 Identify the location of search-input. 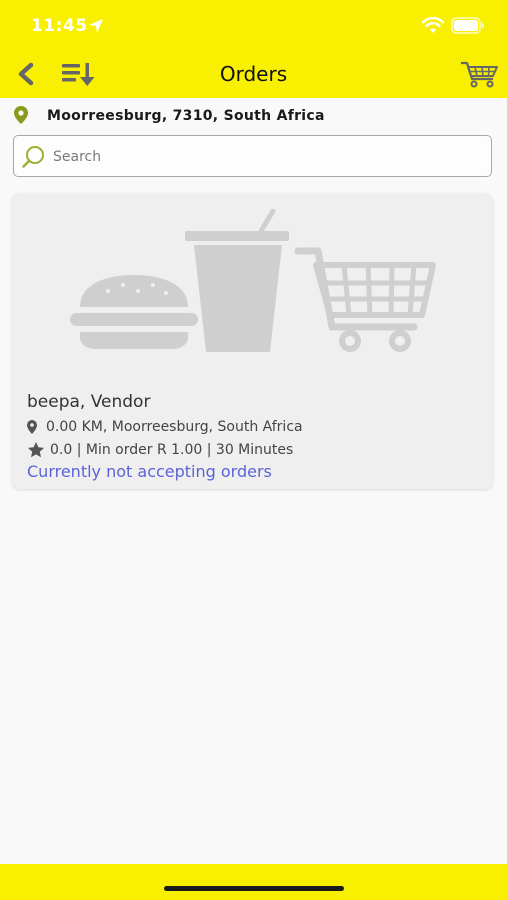
(263, 157).